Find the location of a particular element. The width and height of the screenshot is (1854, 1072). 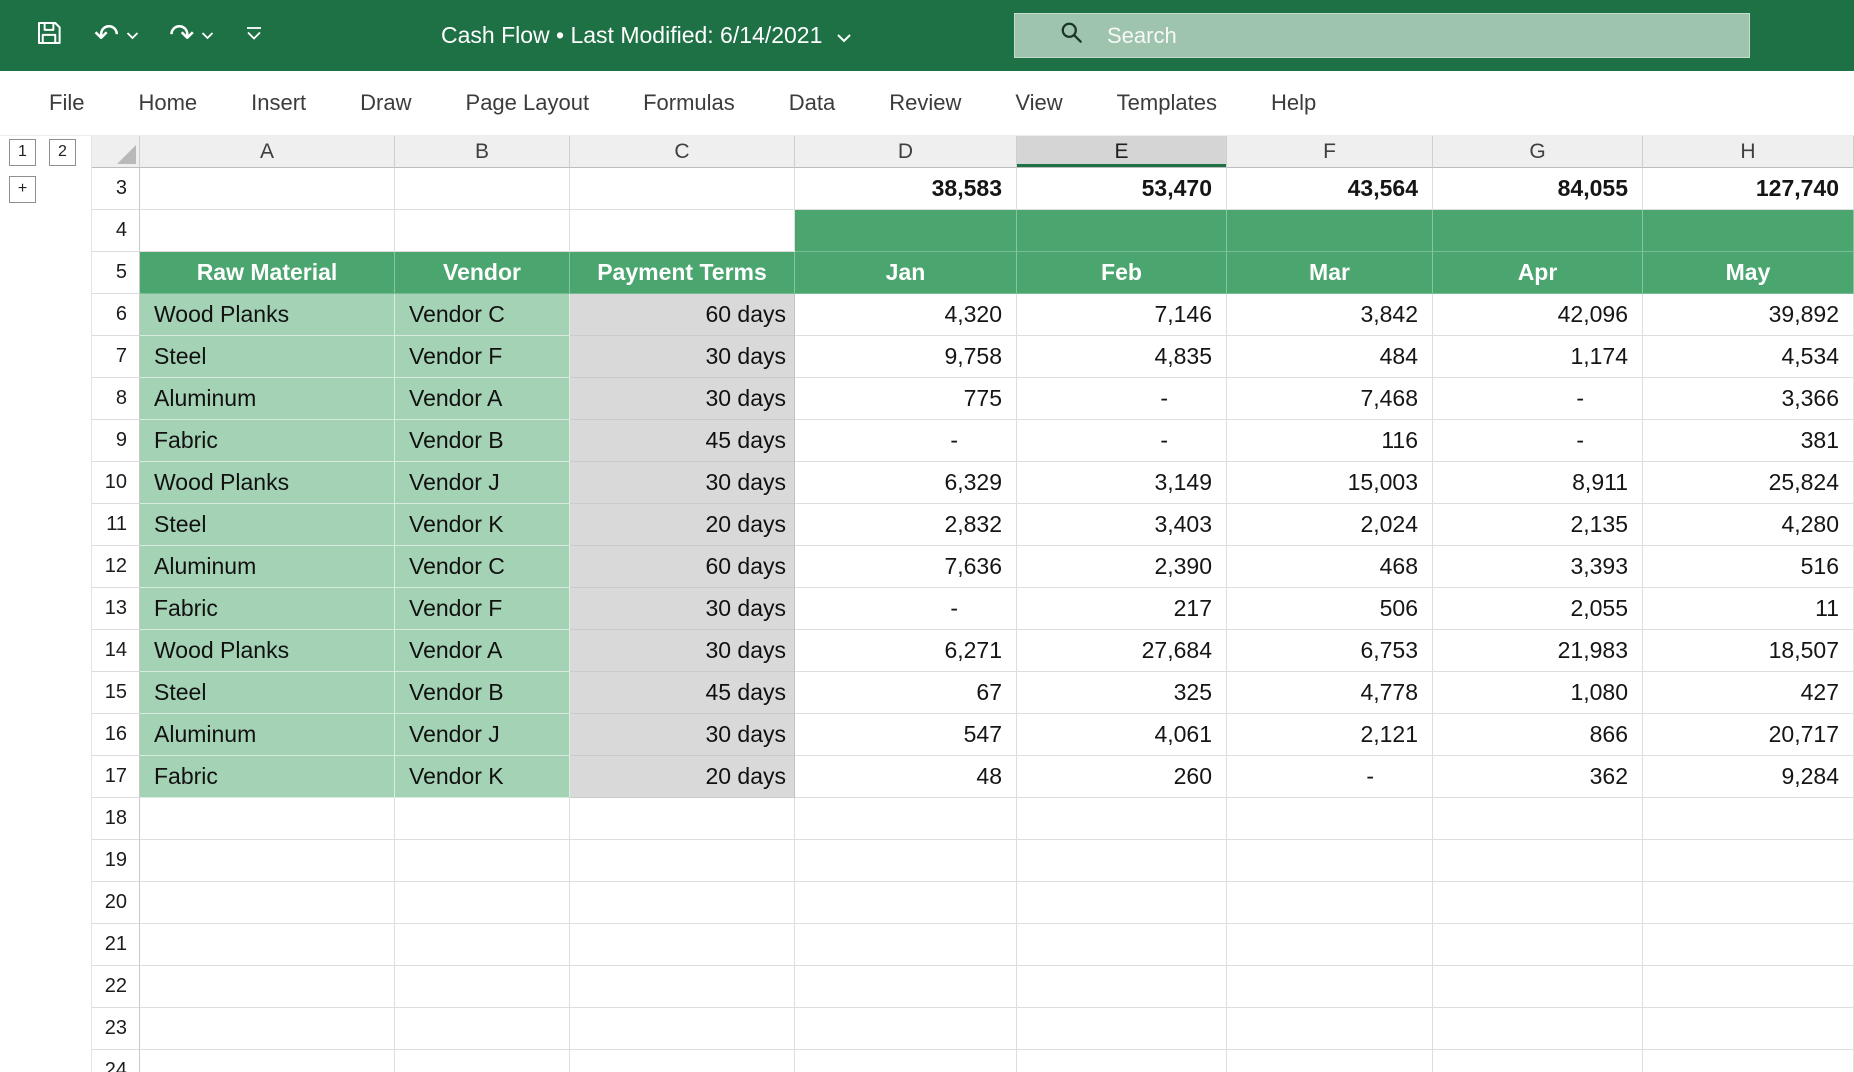

cell-F9: 116 is located at coordinates (1330, 441).